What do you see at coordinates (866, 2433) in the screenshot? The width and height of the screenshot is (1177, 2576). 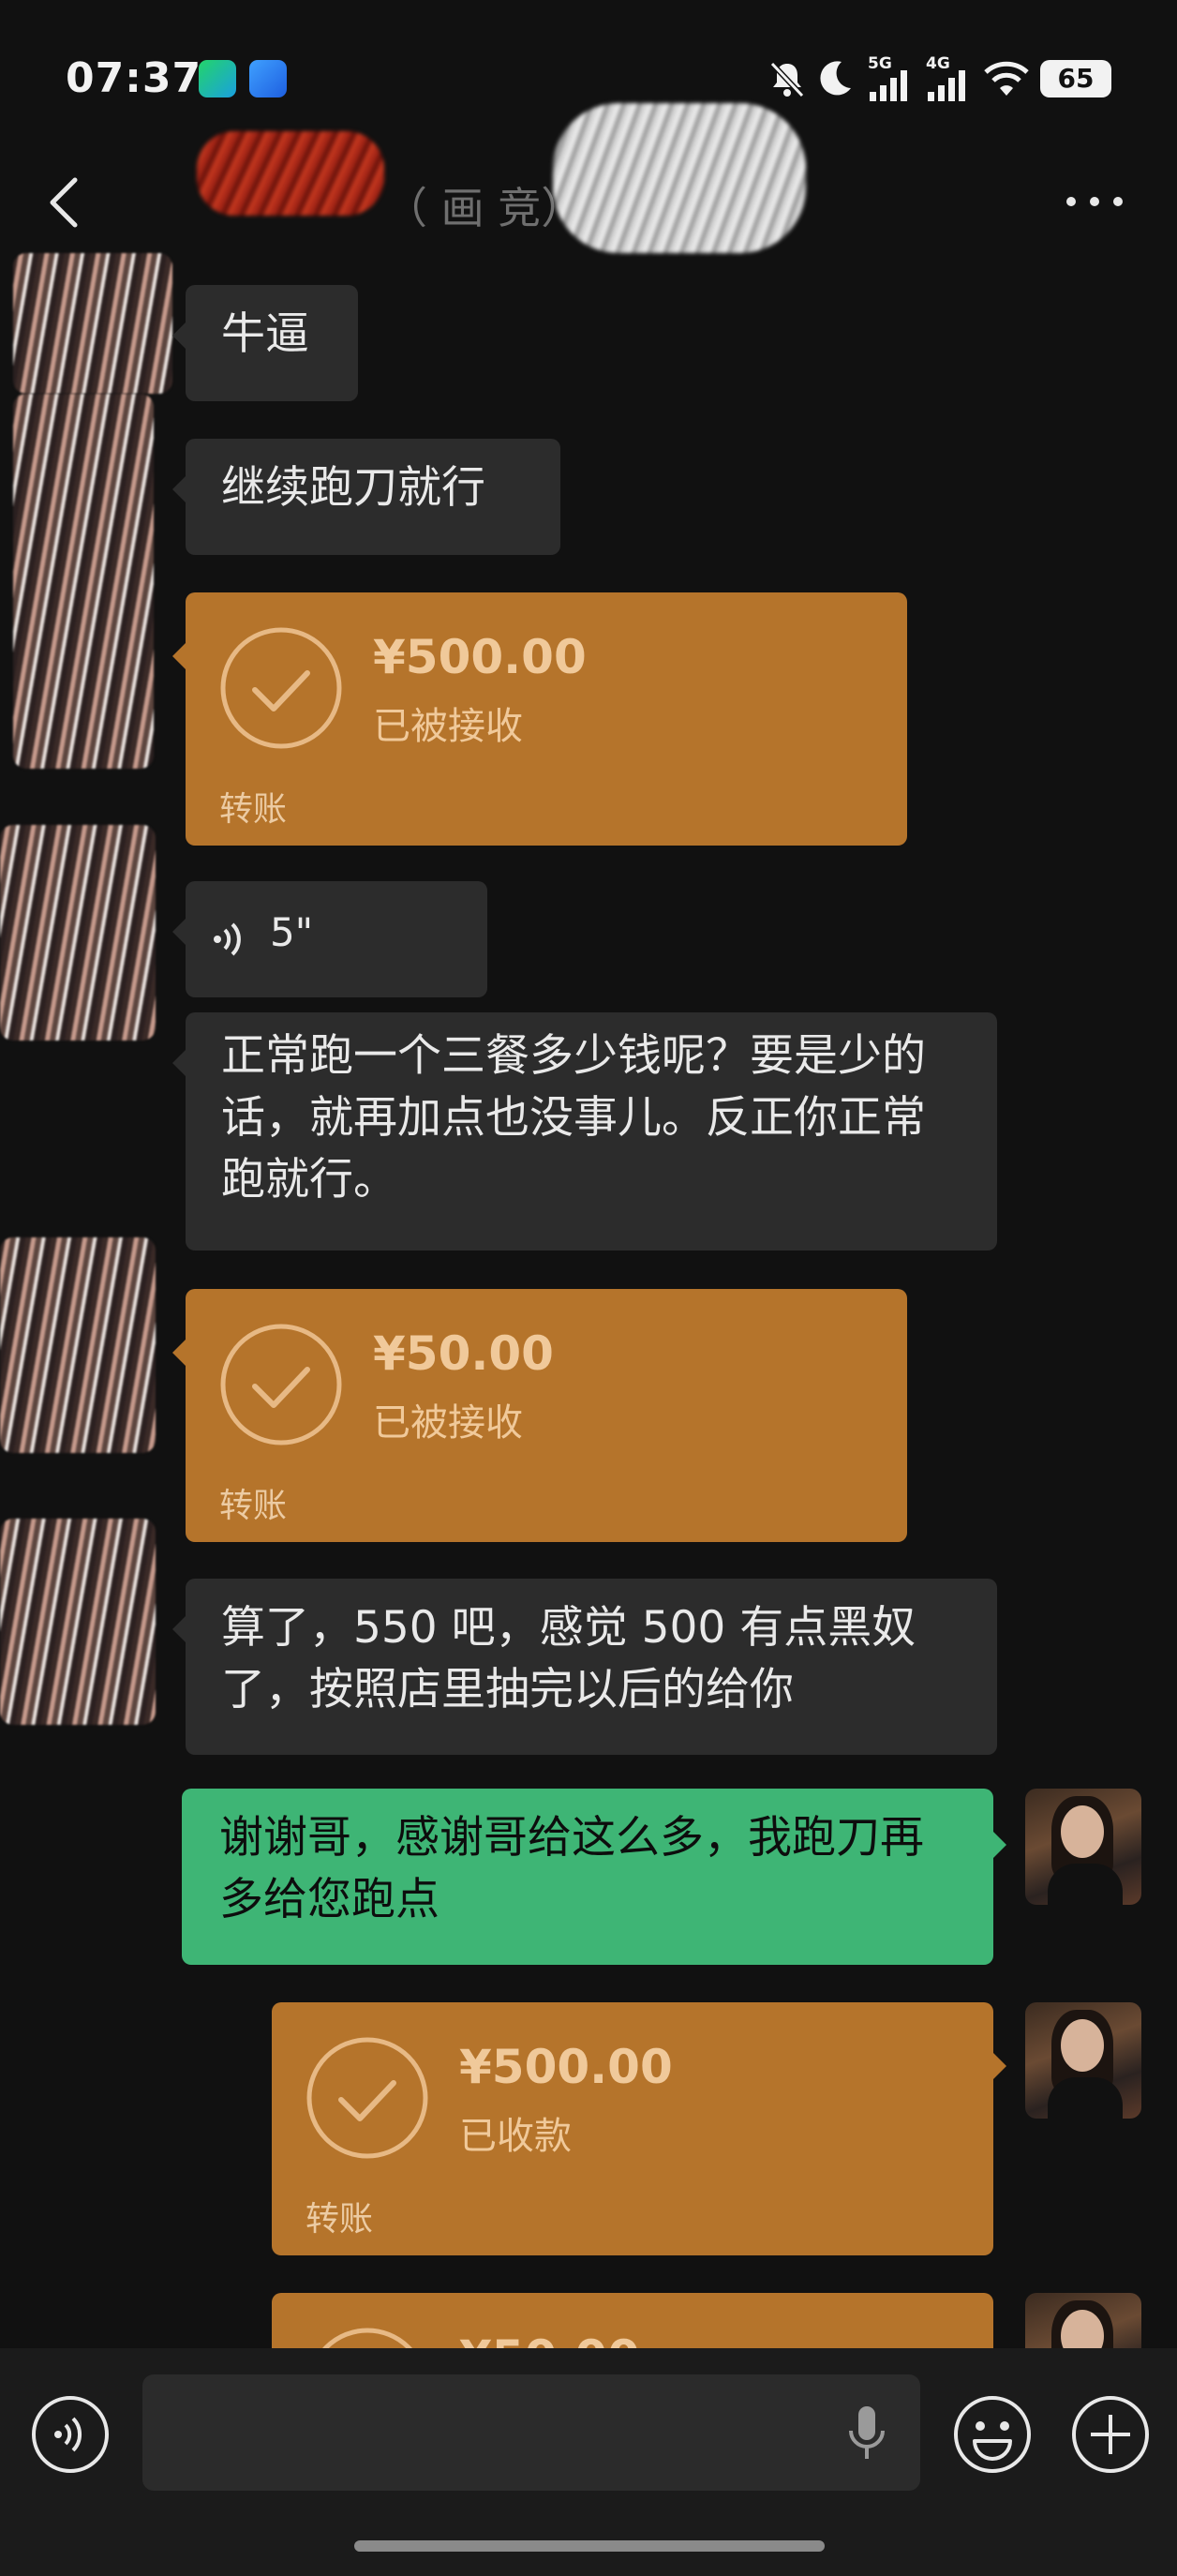 I see `microphone-icon` at bounding box center [866, 2433].